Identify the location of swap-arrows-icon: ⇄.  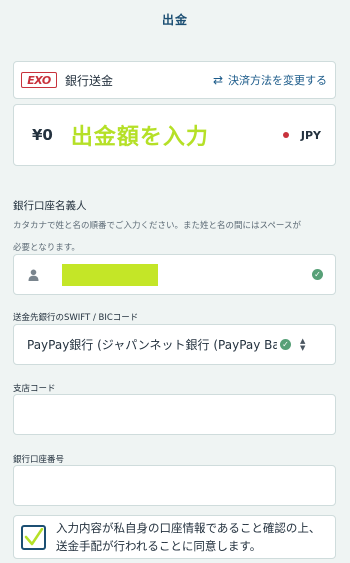
(217, 80).